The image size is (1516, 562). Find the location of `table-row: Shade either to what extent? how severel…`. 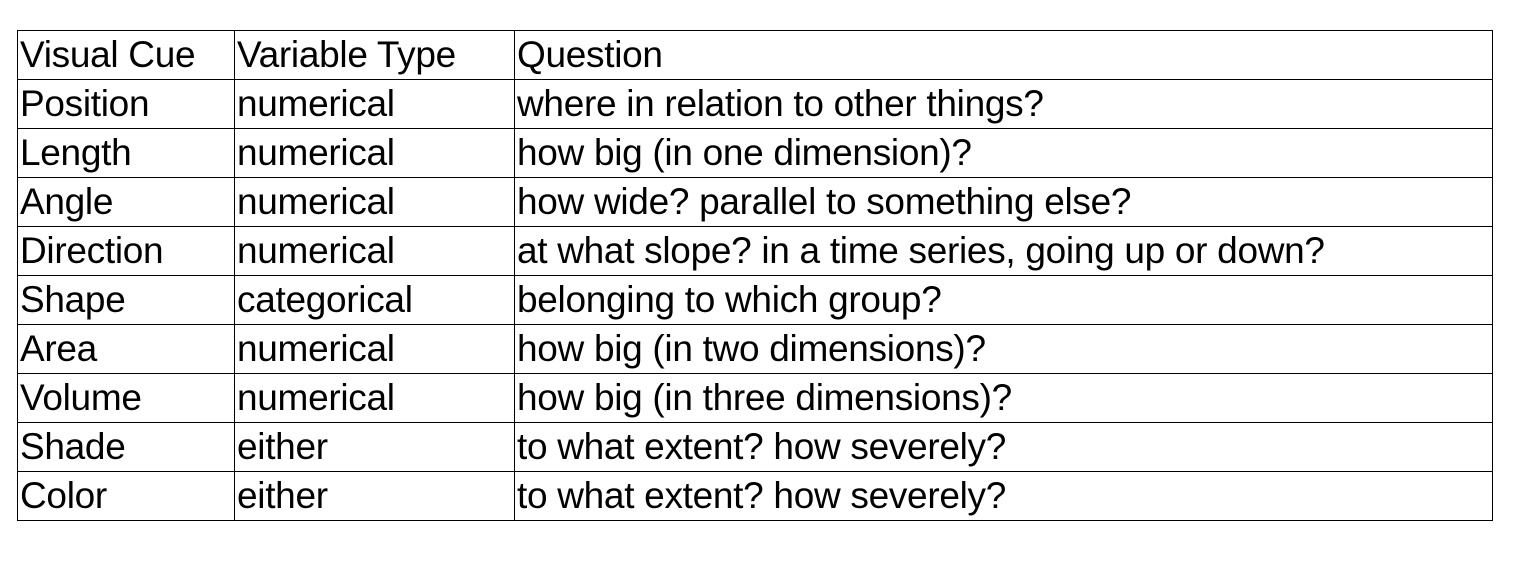

table-row: Shade either to what extent? how severel… is located at coordinates (755, 447).